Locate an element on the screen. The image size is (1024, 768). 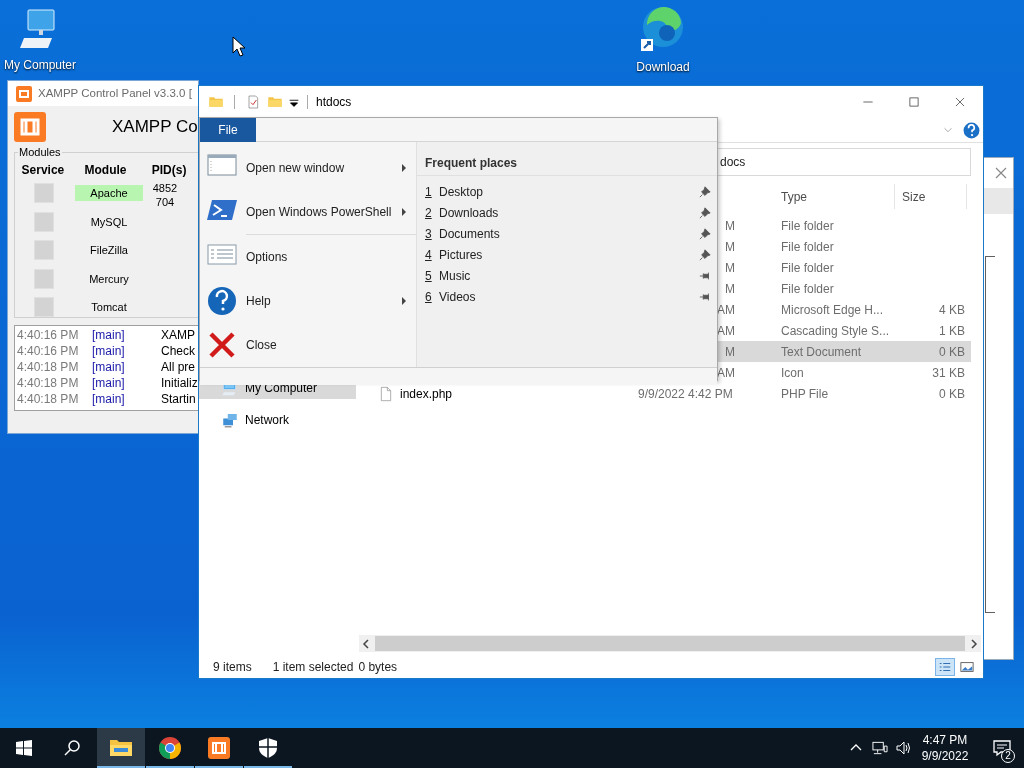
xampp-icon is located at coordinates (219, 748).